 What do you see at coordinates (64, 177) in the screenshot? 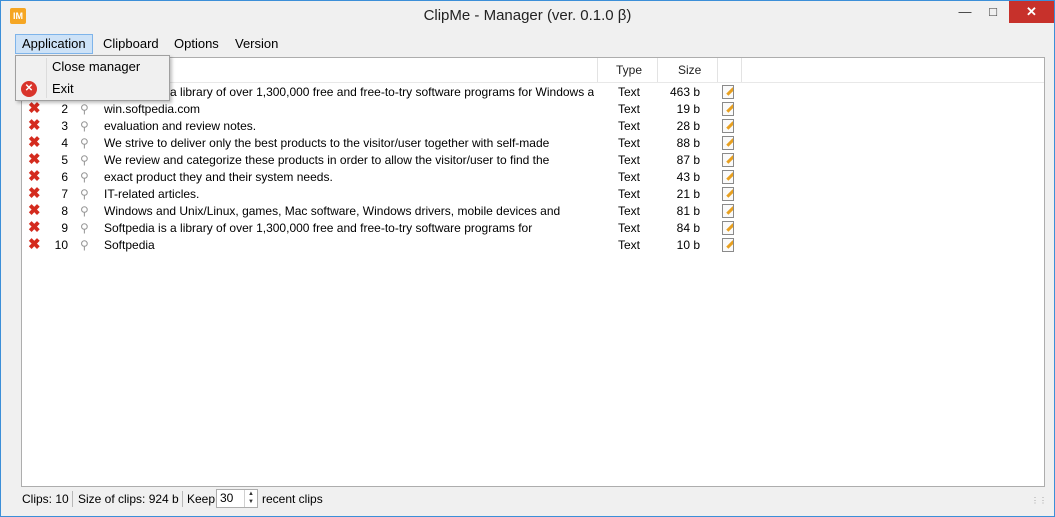
I see `row-number: 6` at bounding box center [64, 177].